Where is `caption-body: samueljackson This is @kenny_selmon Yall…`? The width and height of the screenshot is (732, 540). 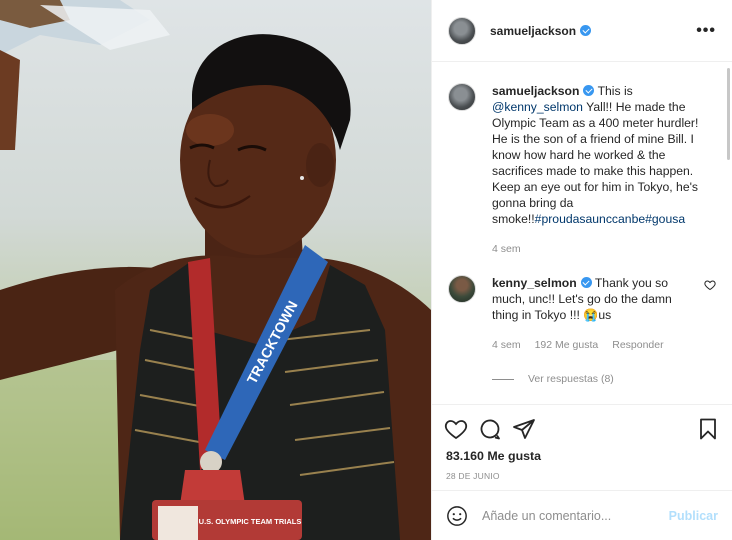
caption-body: samueljackson This is @kenny_selmon Yall… is located at coordinates (604, 170).